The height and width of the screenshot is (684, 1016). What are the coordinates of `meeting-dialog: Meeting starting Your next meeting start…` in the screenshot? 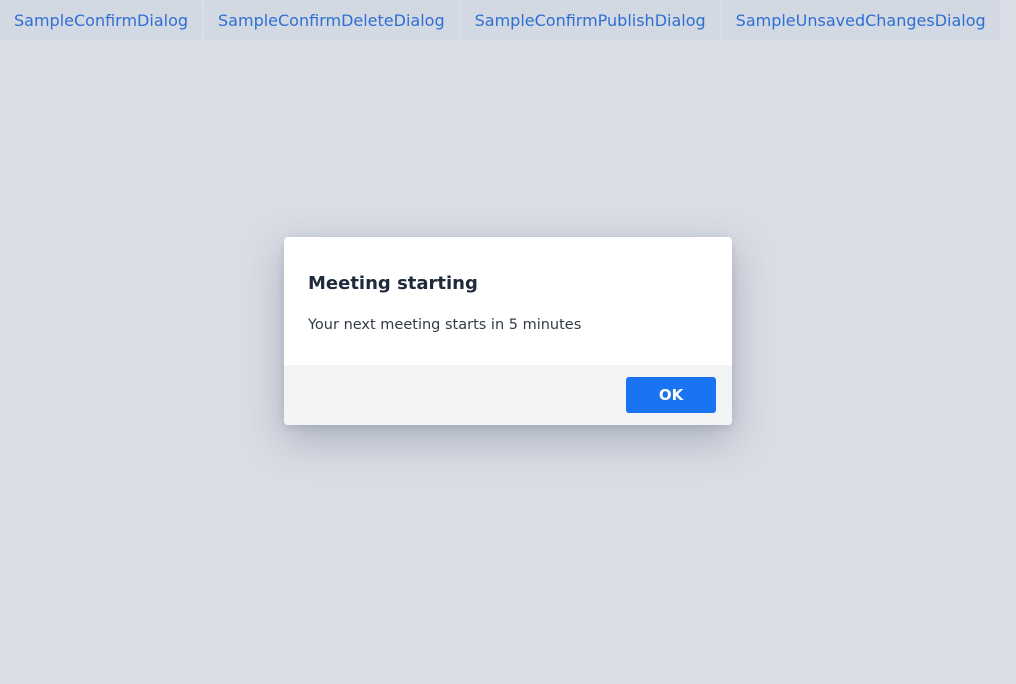 It's located at (508, 331).